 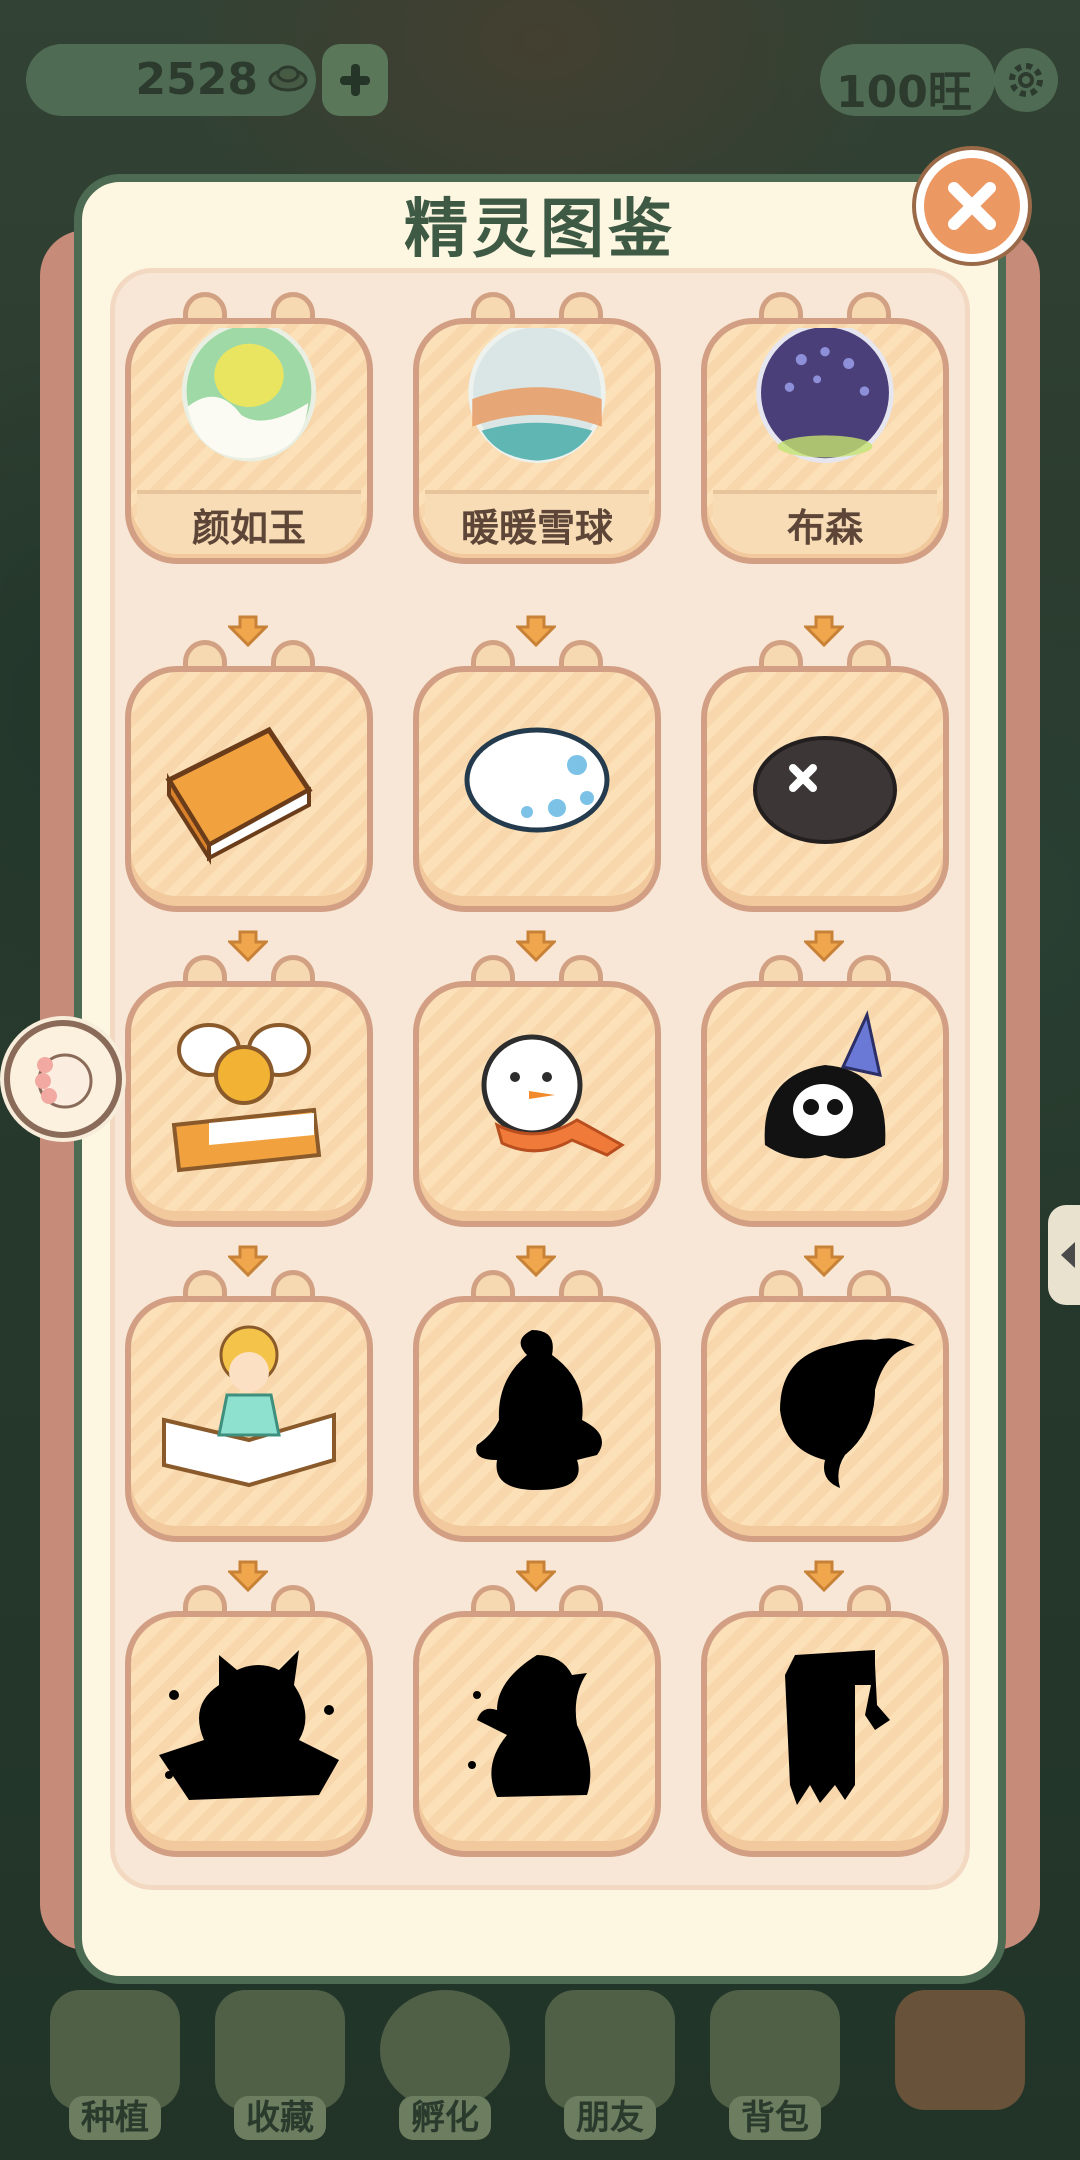 I want to click on nav-collection-label: 收藏, so click(x=280, y=2118).